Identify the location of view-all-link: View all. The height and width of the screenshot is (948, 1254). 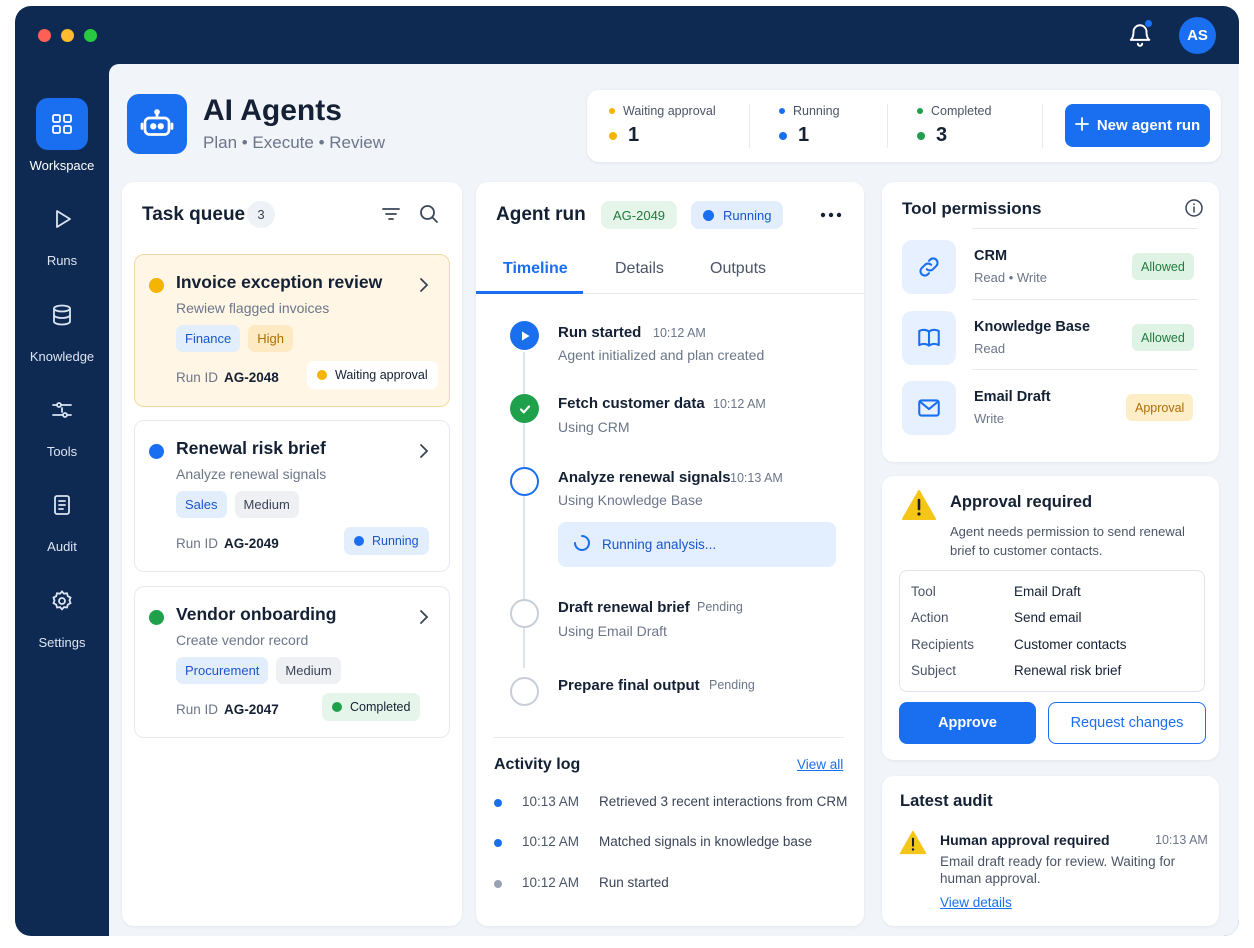
(820, 764).